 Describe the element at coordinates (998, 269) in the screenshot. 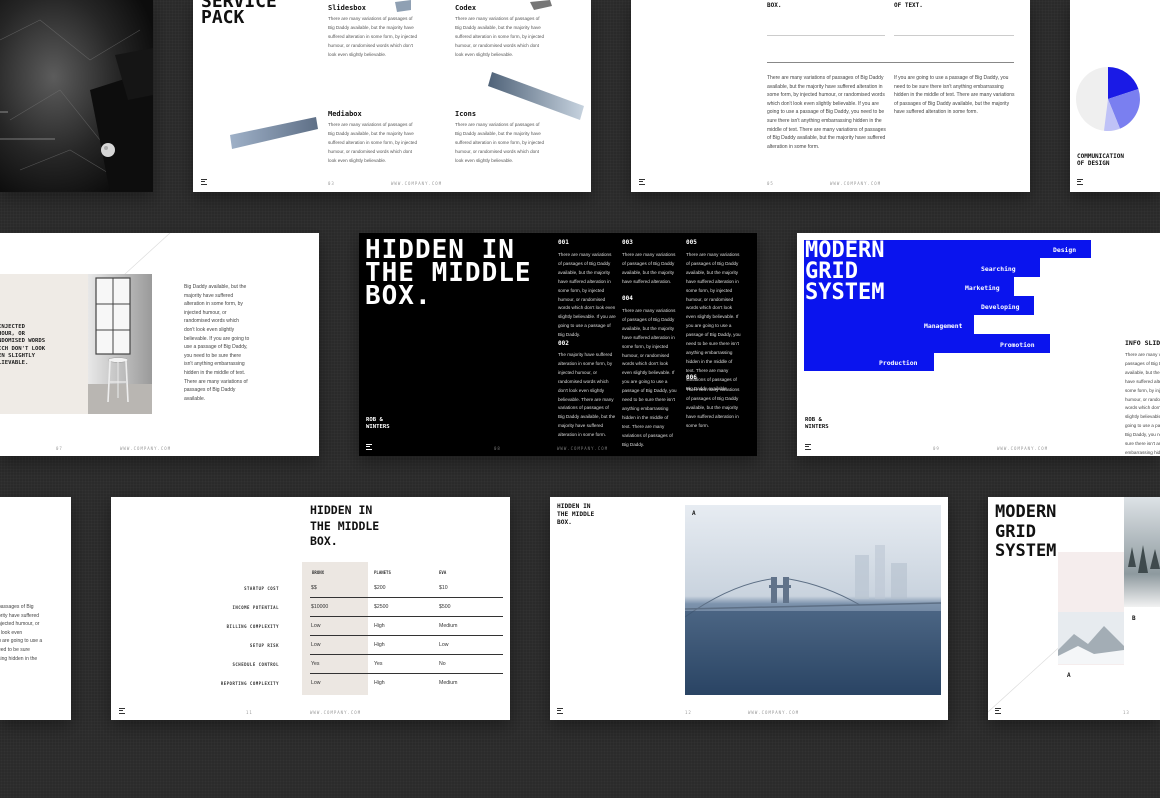

I see `step-label: Searching` at that location.